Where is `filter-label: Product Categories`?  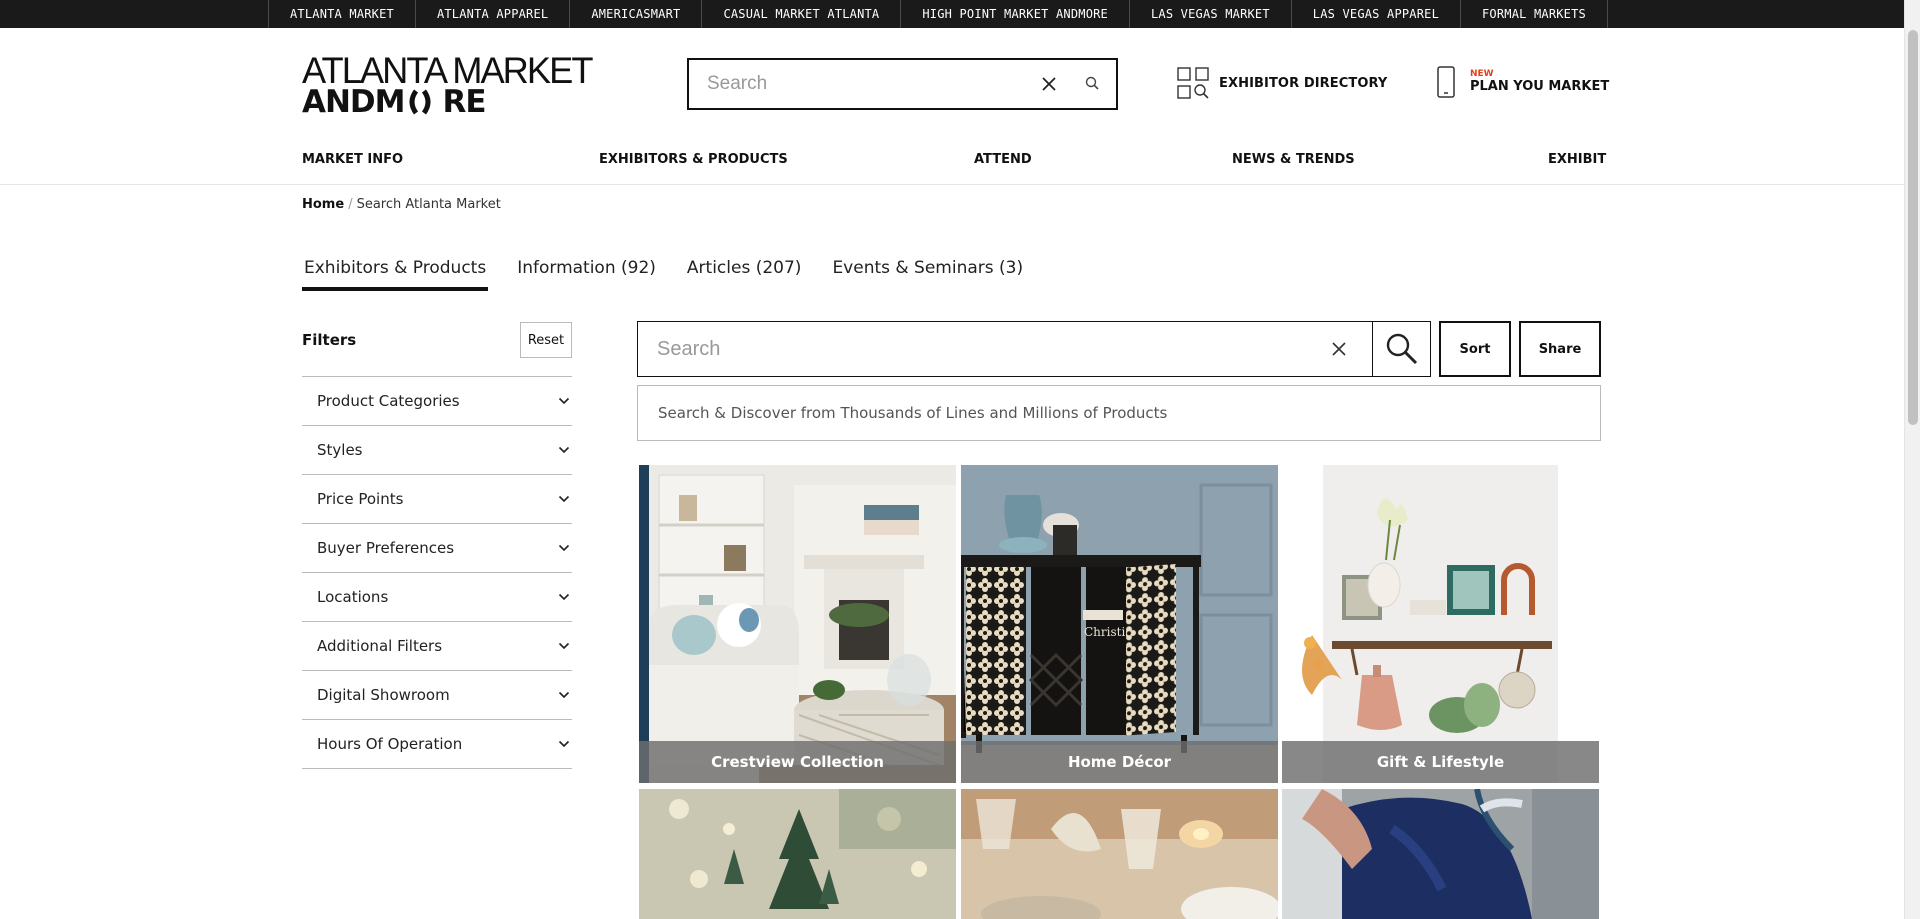
filter-label: Product Categories is located at coordinates (388, 401).